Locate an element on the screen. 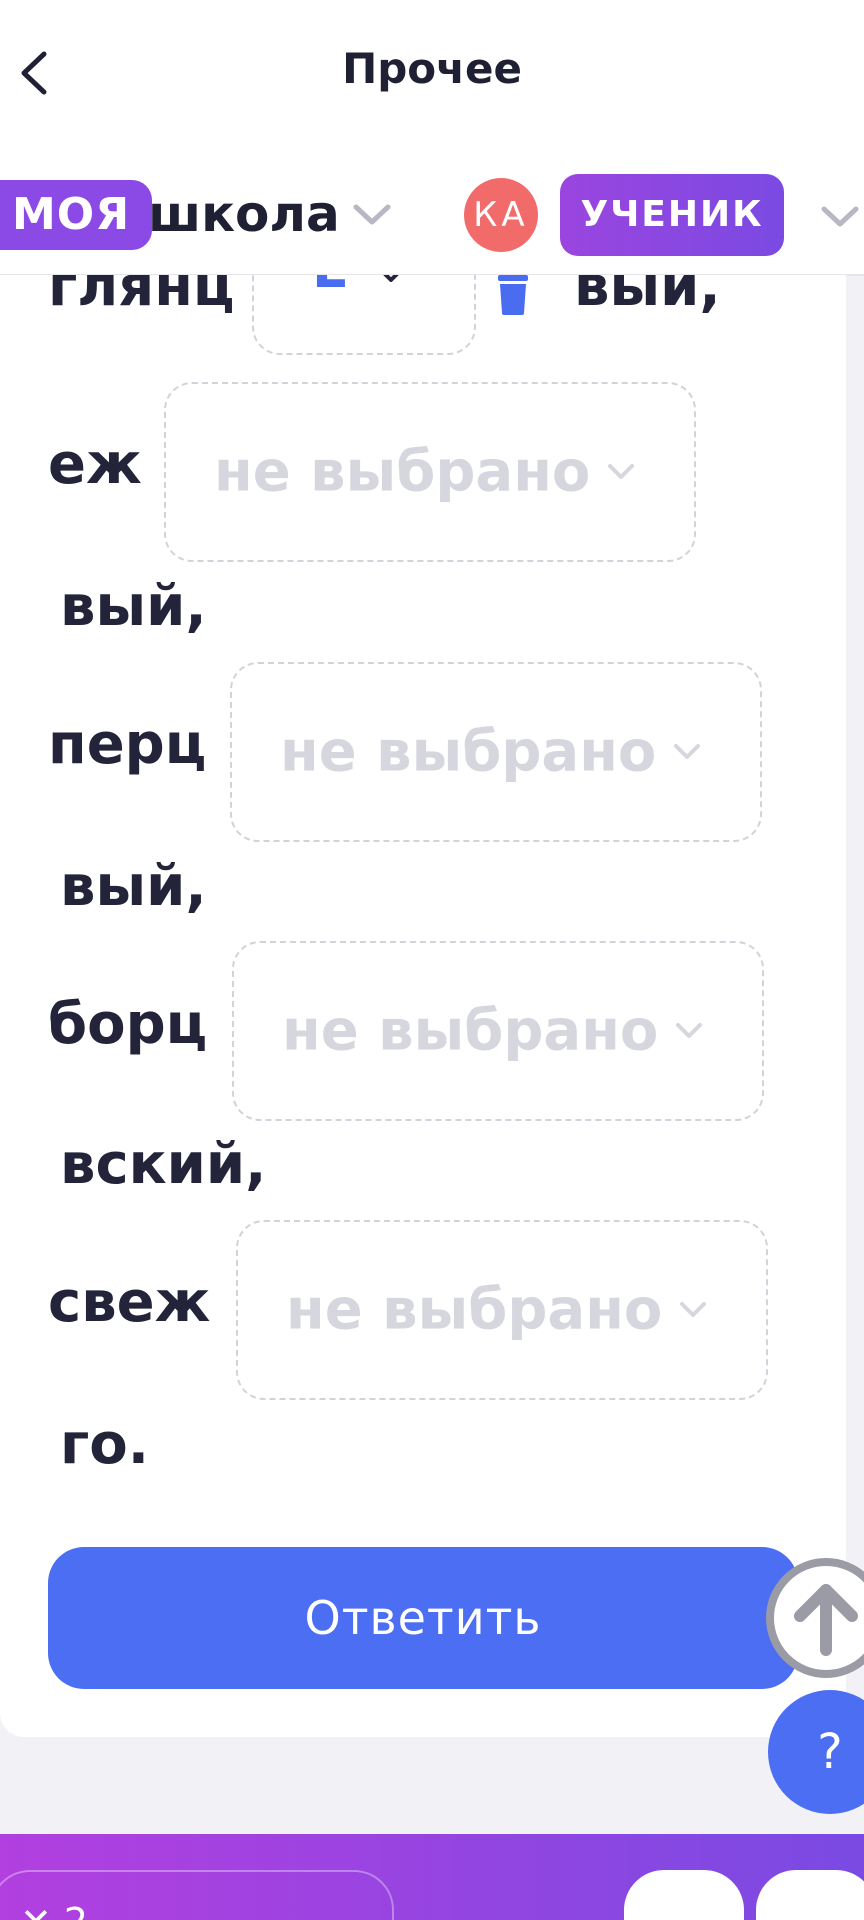  logo-badge: МОЯ is located at coordinates (76, 215).